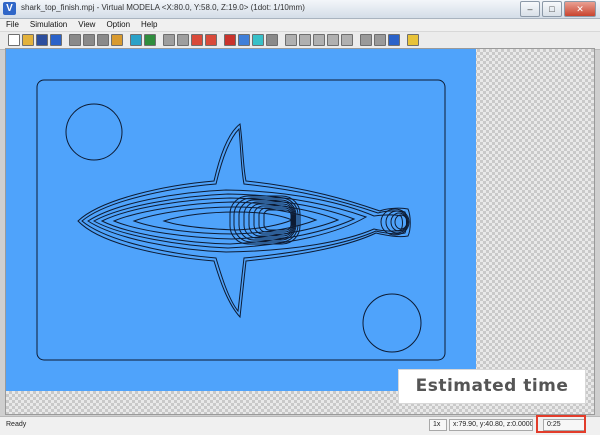  I want to click on step-icon, so click(103, 40).